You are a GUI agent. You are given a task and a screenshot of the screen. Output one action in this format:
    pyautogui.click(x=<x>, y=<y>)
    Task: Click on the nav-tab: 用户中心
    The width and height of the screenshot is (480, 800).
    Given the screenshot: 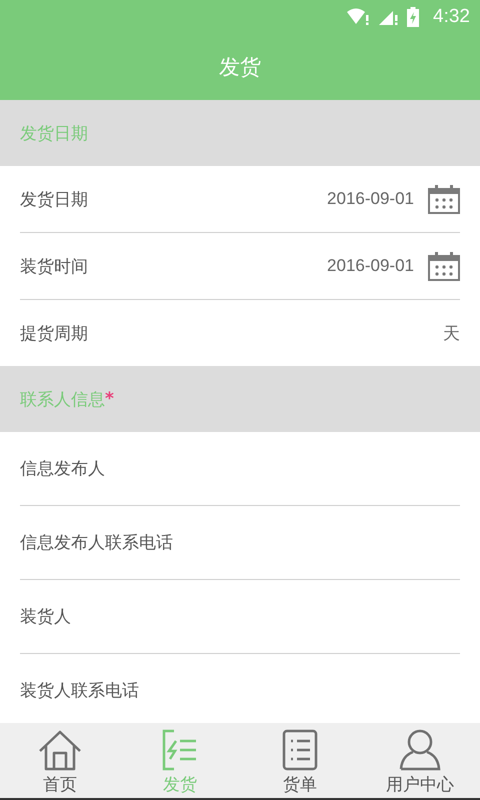 What is the action you would take?
    pyautogui.click(x=420, y=760)
    